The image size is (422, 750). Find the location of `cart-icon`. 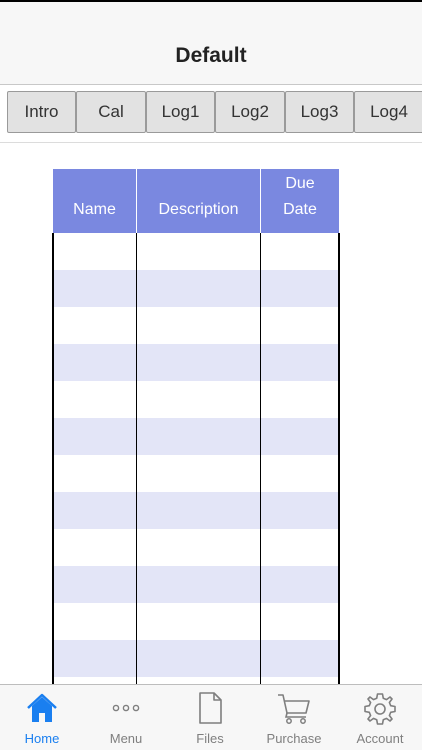

cart-icon is located at coordinates (294, 710).